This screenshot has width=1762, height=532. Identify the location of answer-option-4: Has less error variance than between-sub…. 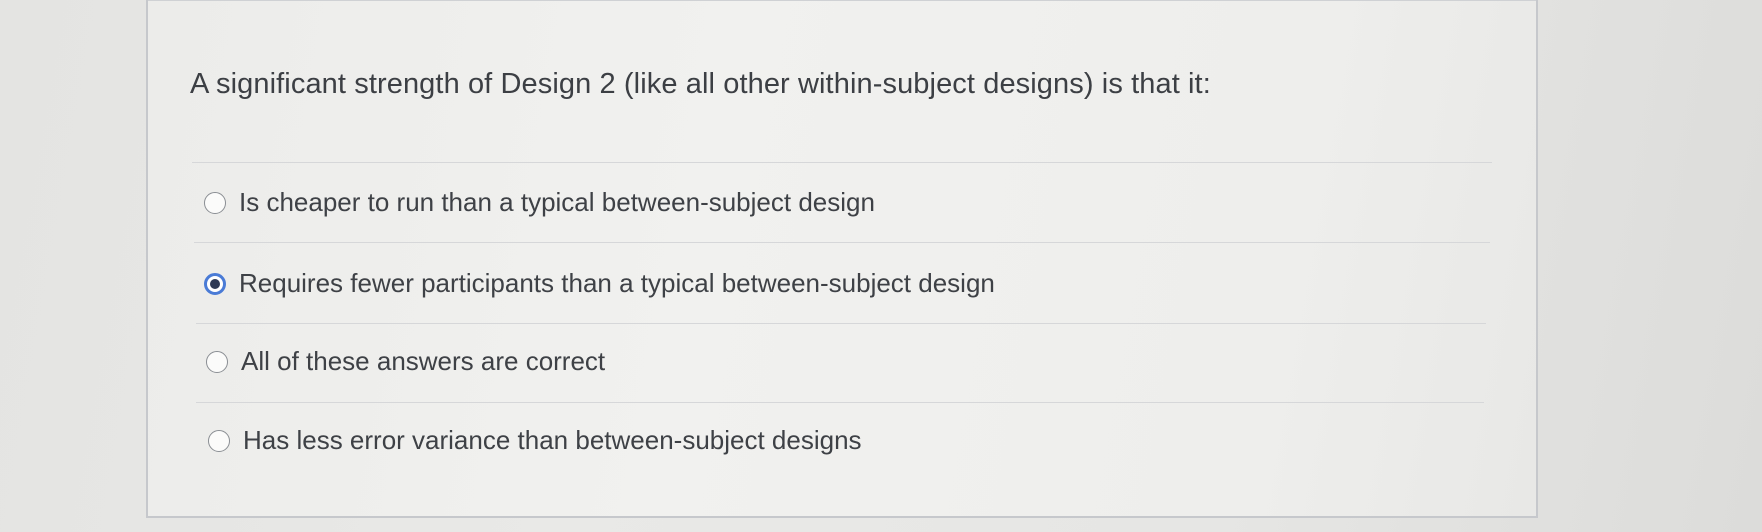
(535, 440).